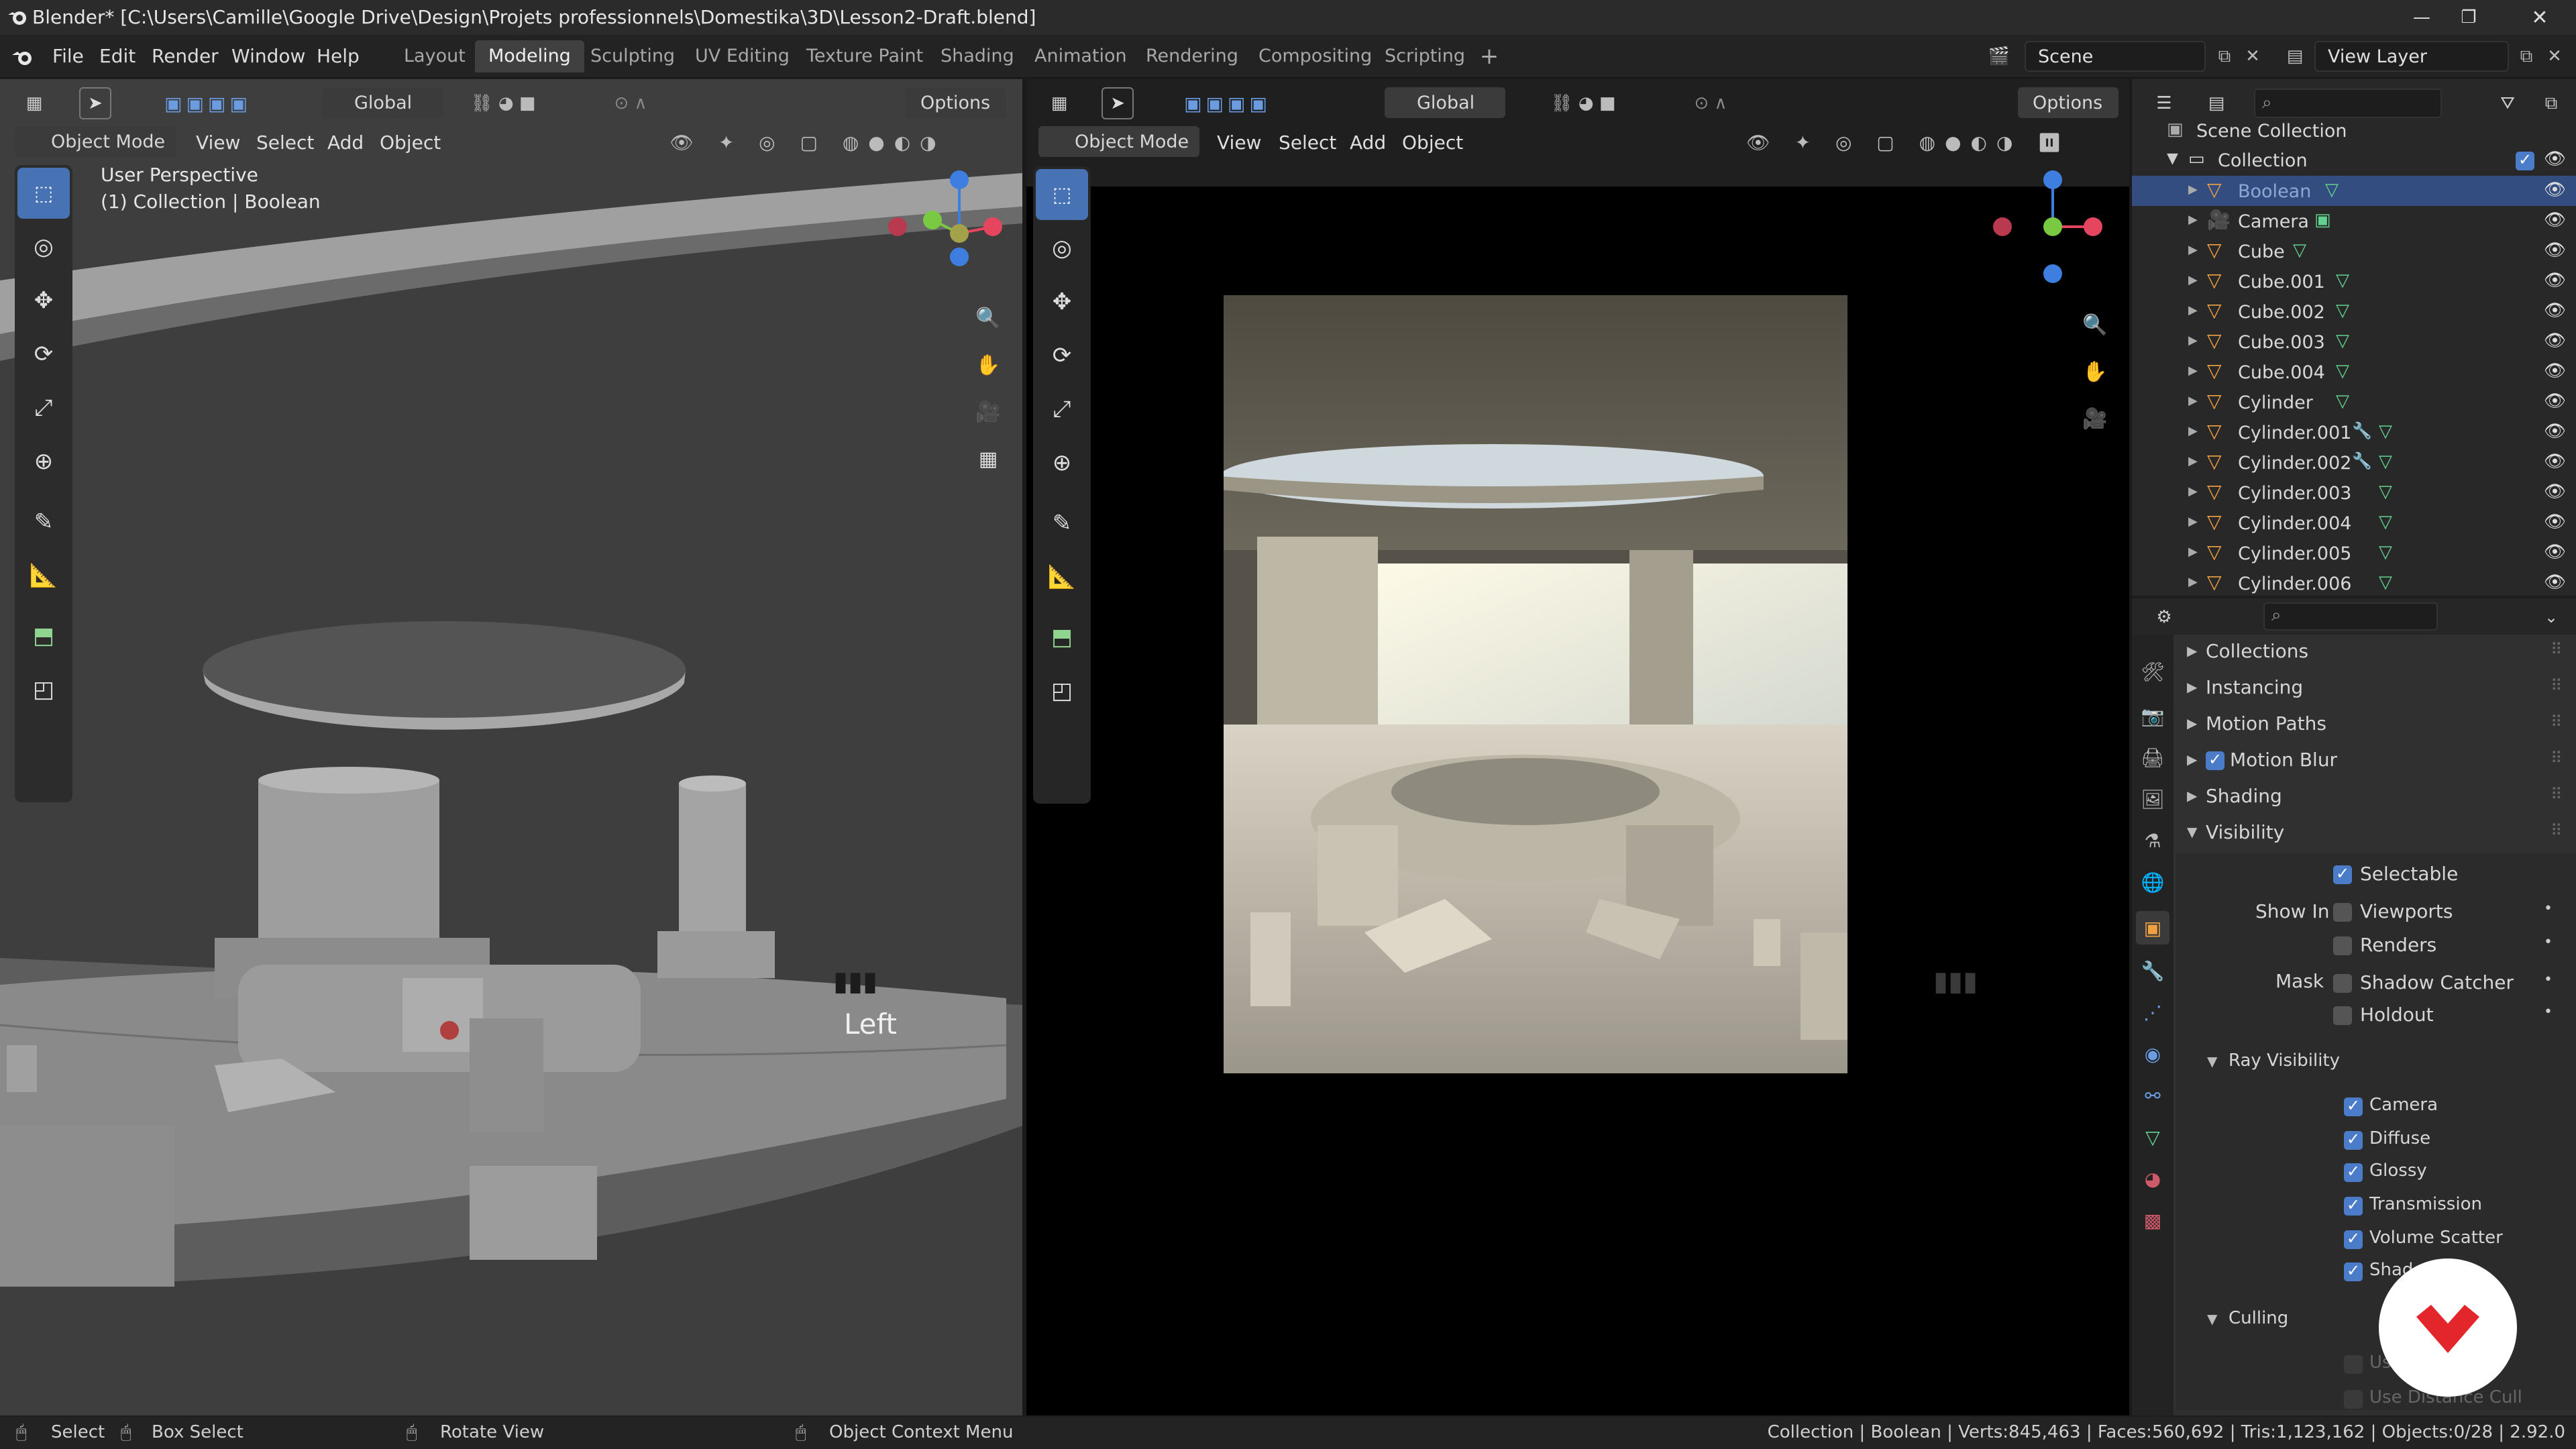 This screenshot has width=2576, height=1449. I want to click on material-tab-icon: ◕, so click(2152, 1178).